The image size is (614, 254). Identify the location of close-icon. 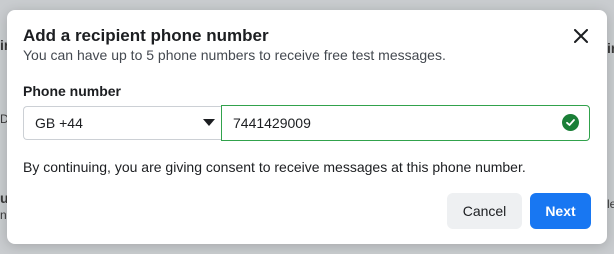
(581, 36).